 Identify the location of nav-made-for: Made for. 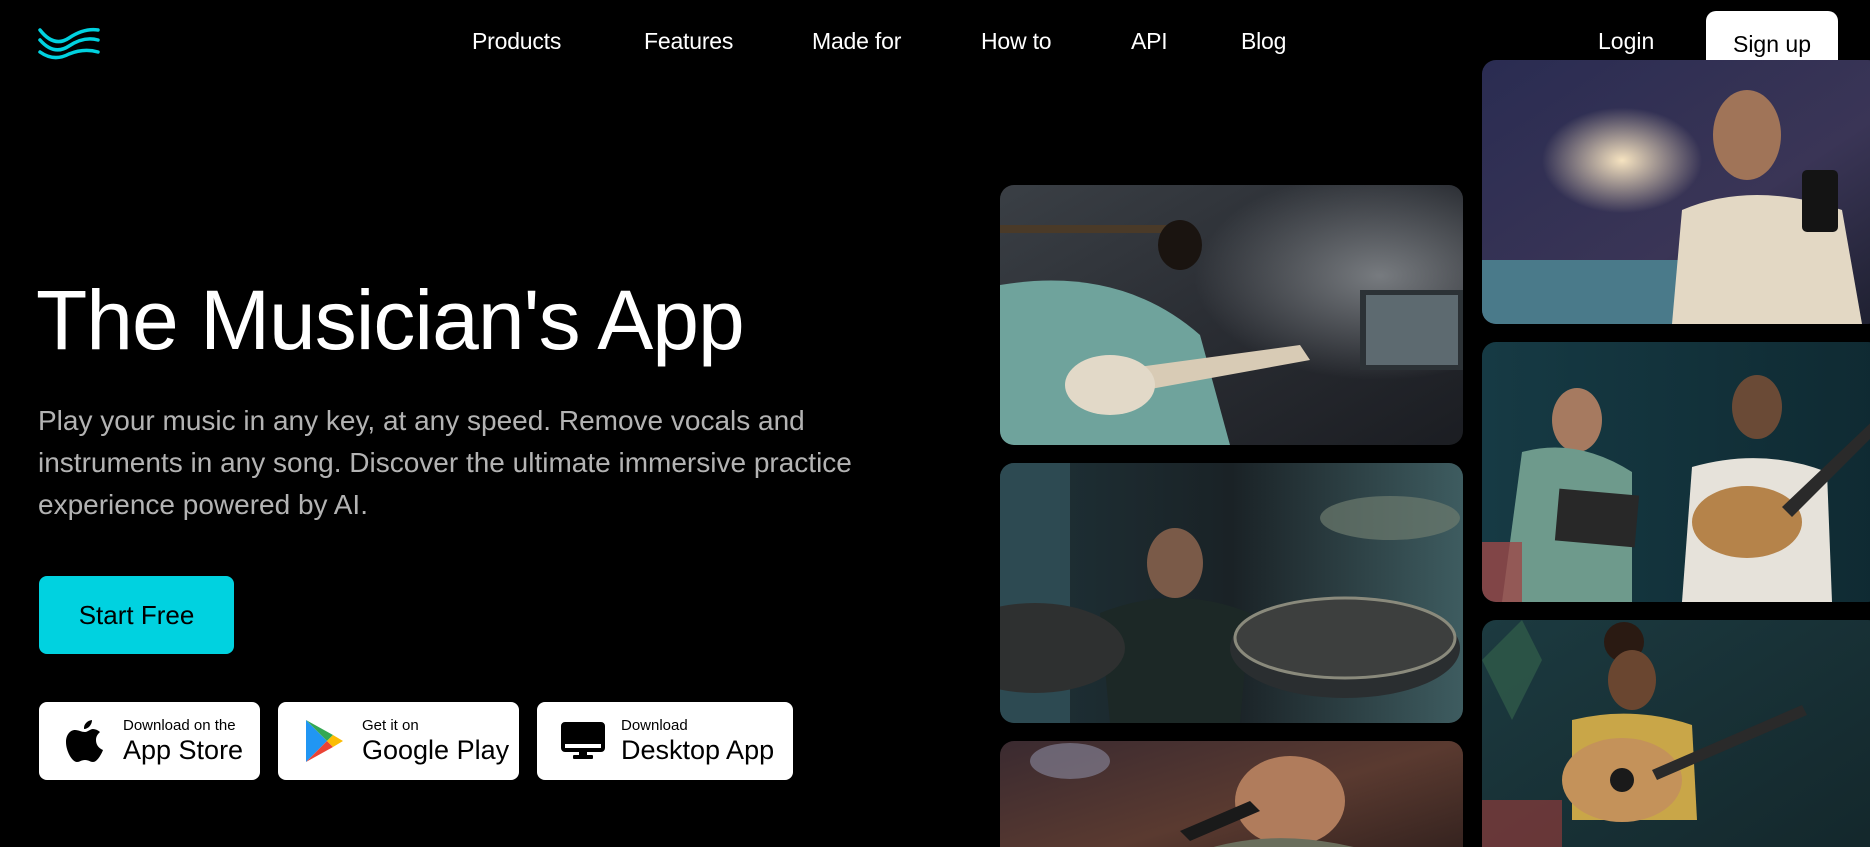
(856, 41).